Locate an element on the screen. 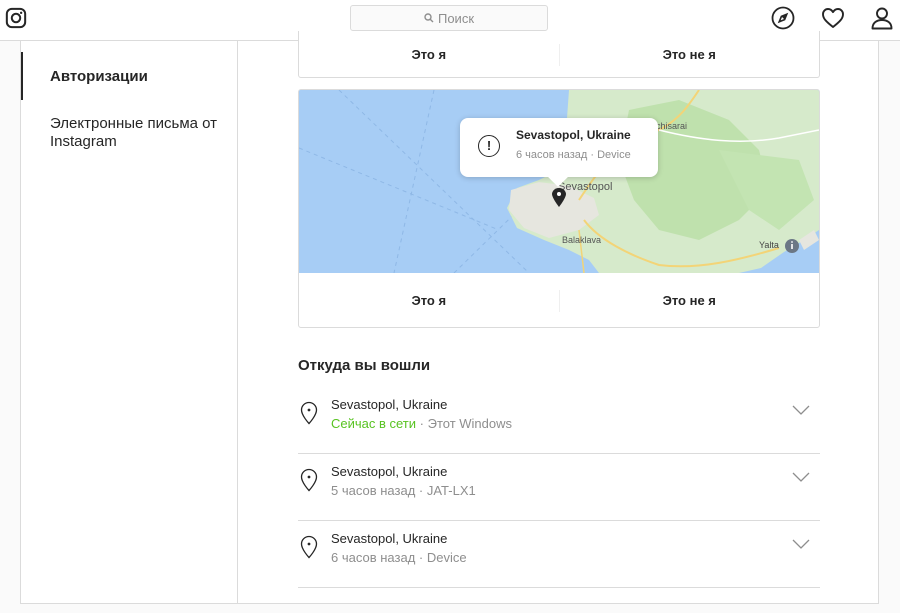 The image size is (900, 613). profile-icon is located at coordinates (882, 18).